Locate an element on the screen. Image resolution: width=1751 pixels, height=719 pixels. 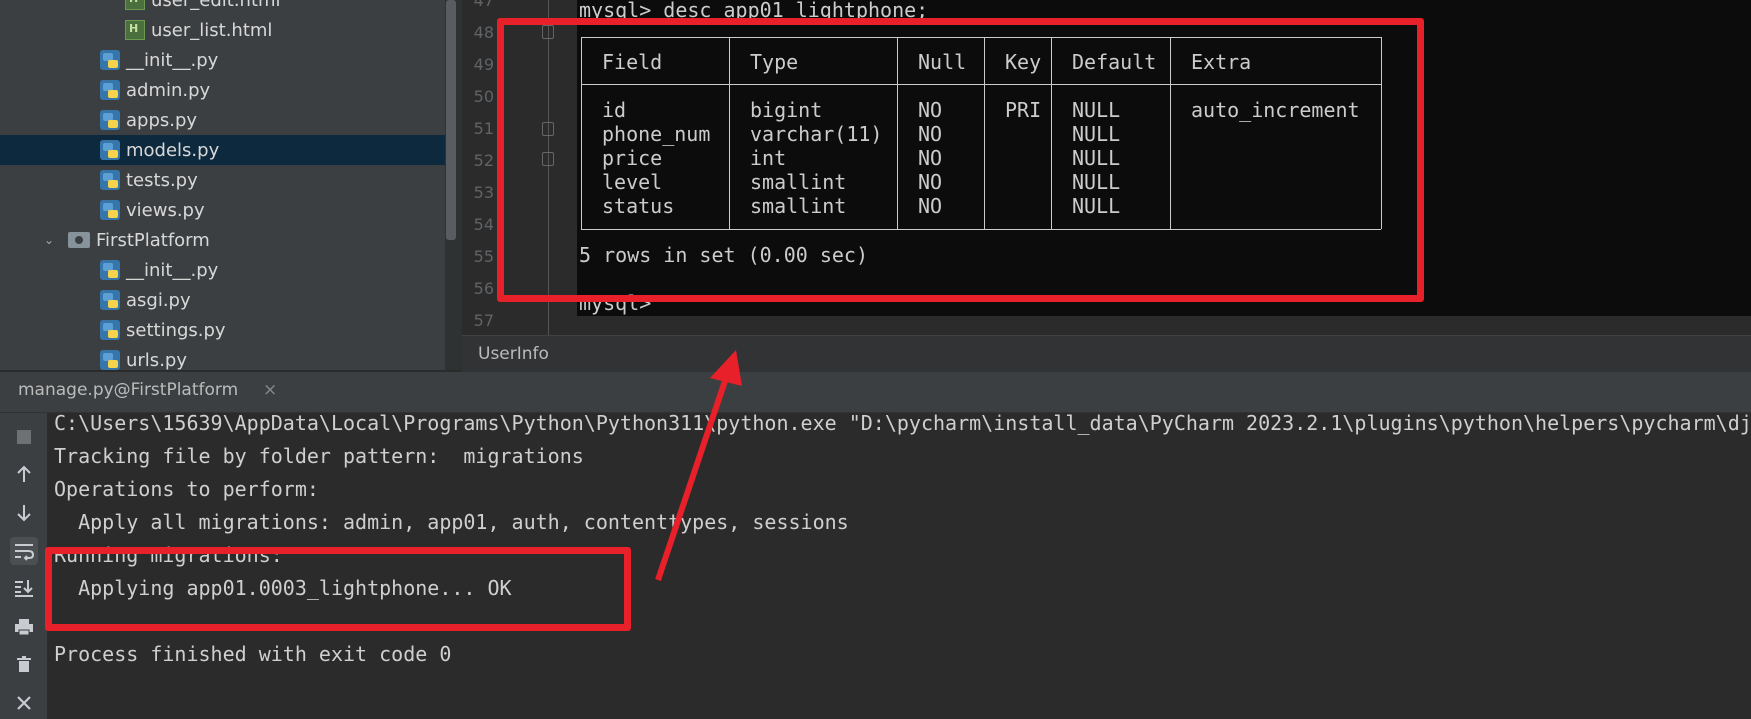
tree-scrollbar is located at coordinates (451, 120).